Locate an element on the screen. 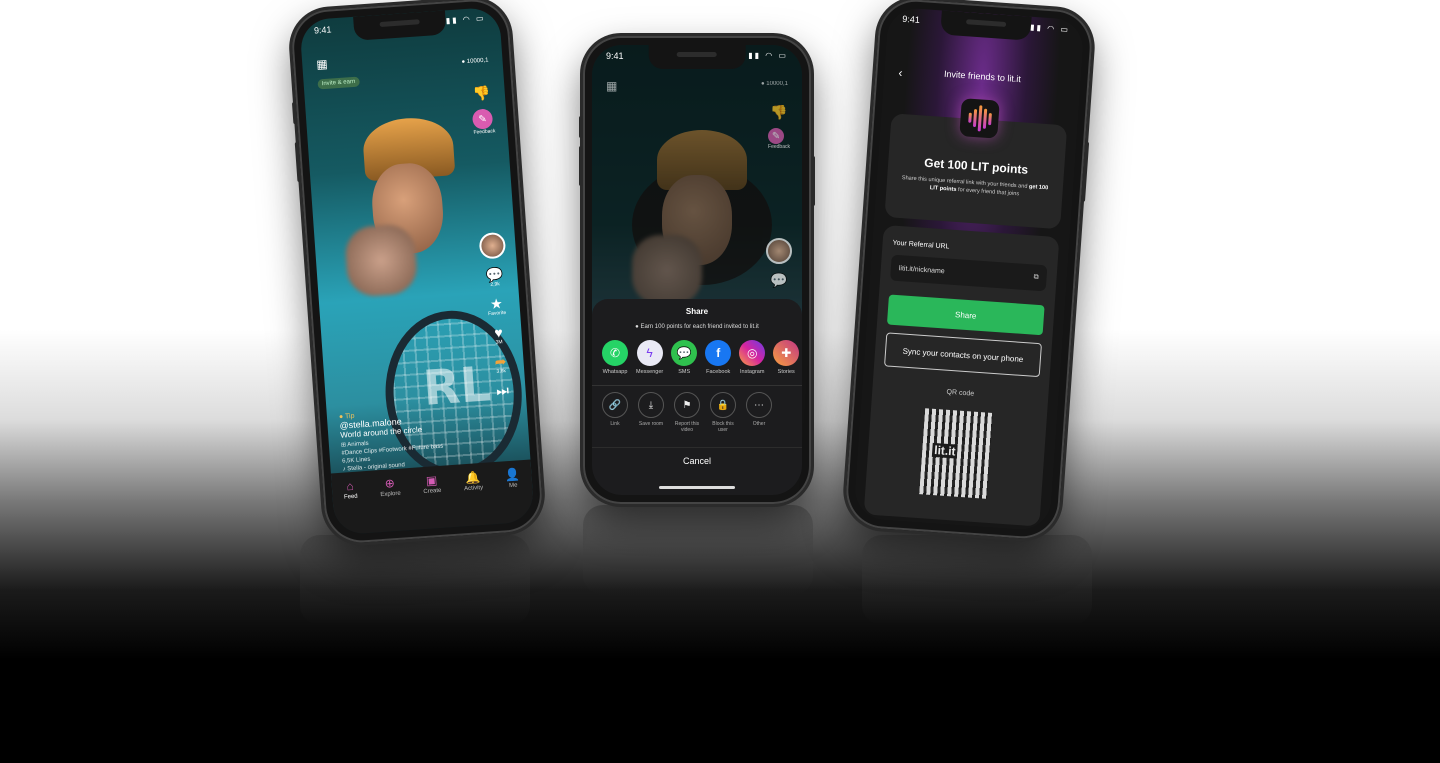 The height and width of the screenshot is (763, 1440). more-icon: ⋯ is located at coordinates (759, 405).